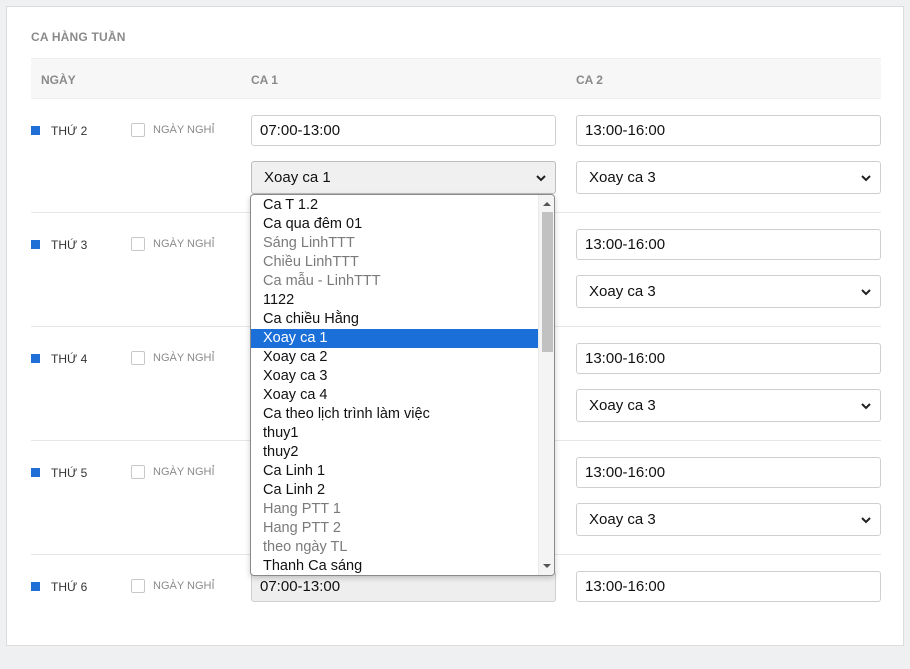  I want to click on dropdown-option: thuy1, so click(394, 433).